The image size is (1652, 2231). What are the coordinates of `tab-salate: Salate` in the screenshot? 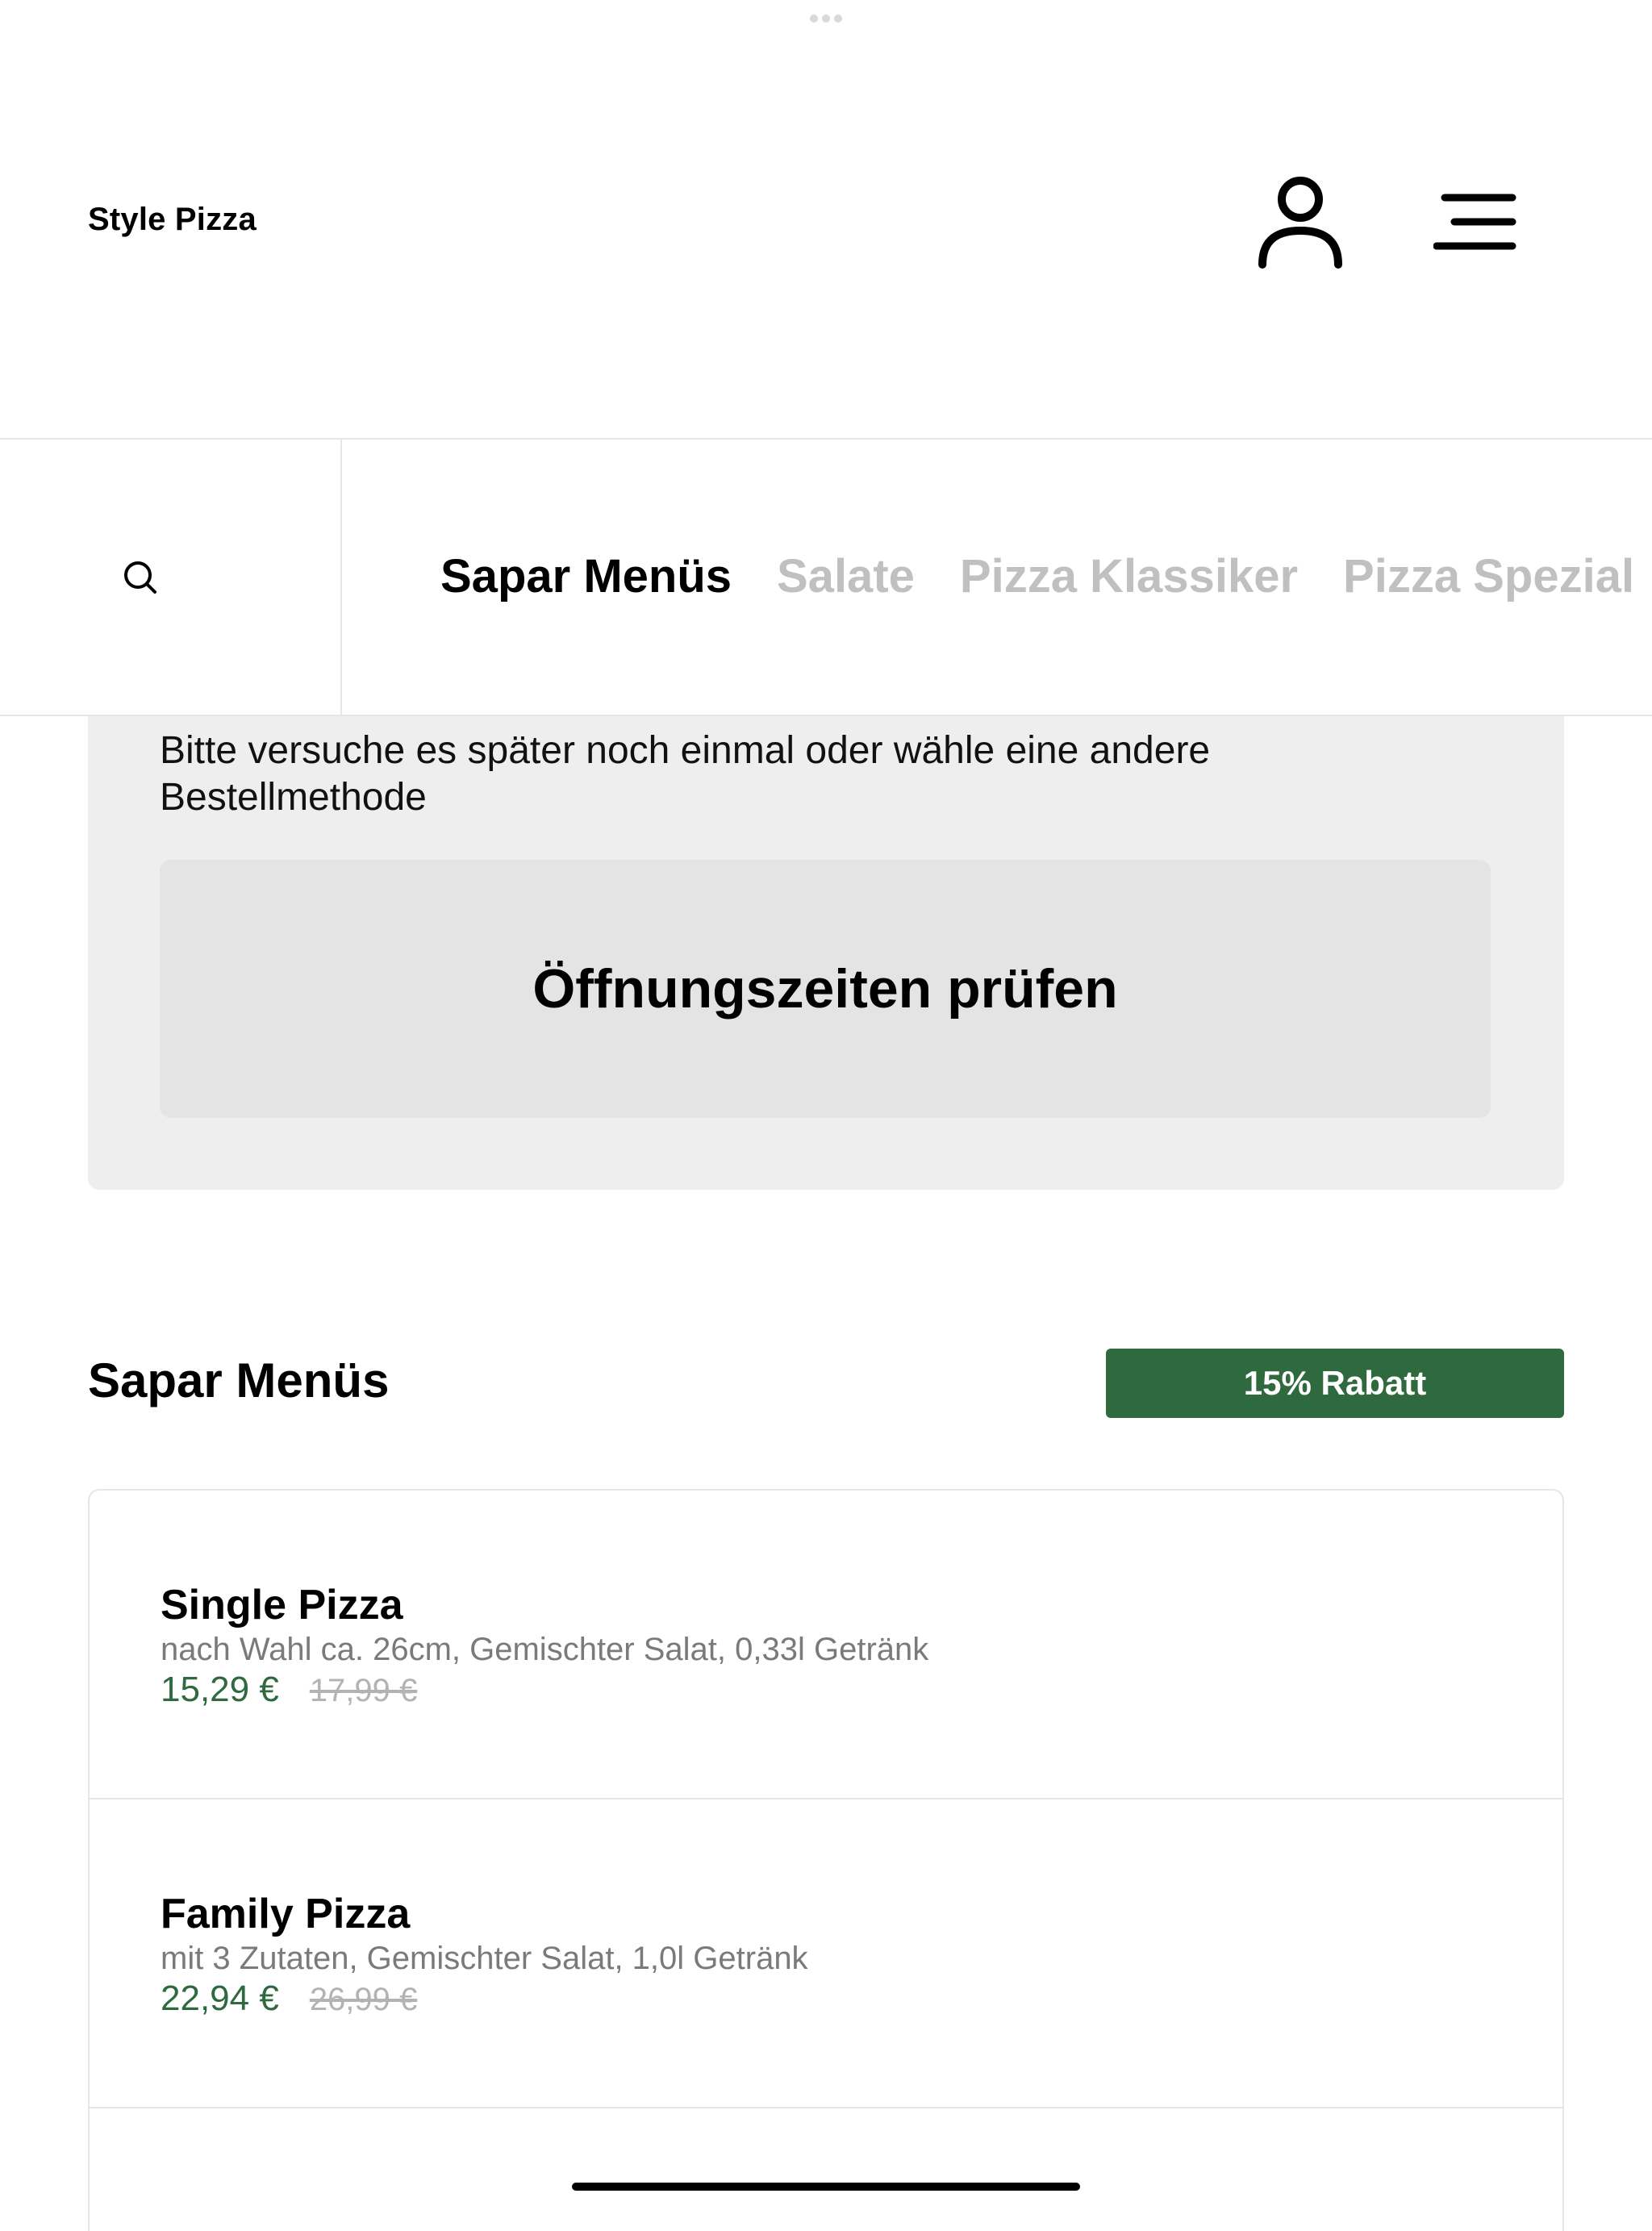 It's located at (846, 576).